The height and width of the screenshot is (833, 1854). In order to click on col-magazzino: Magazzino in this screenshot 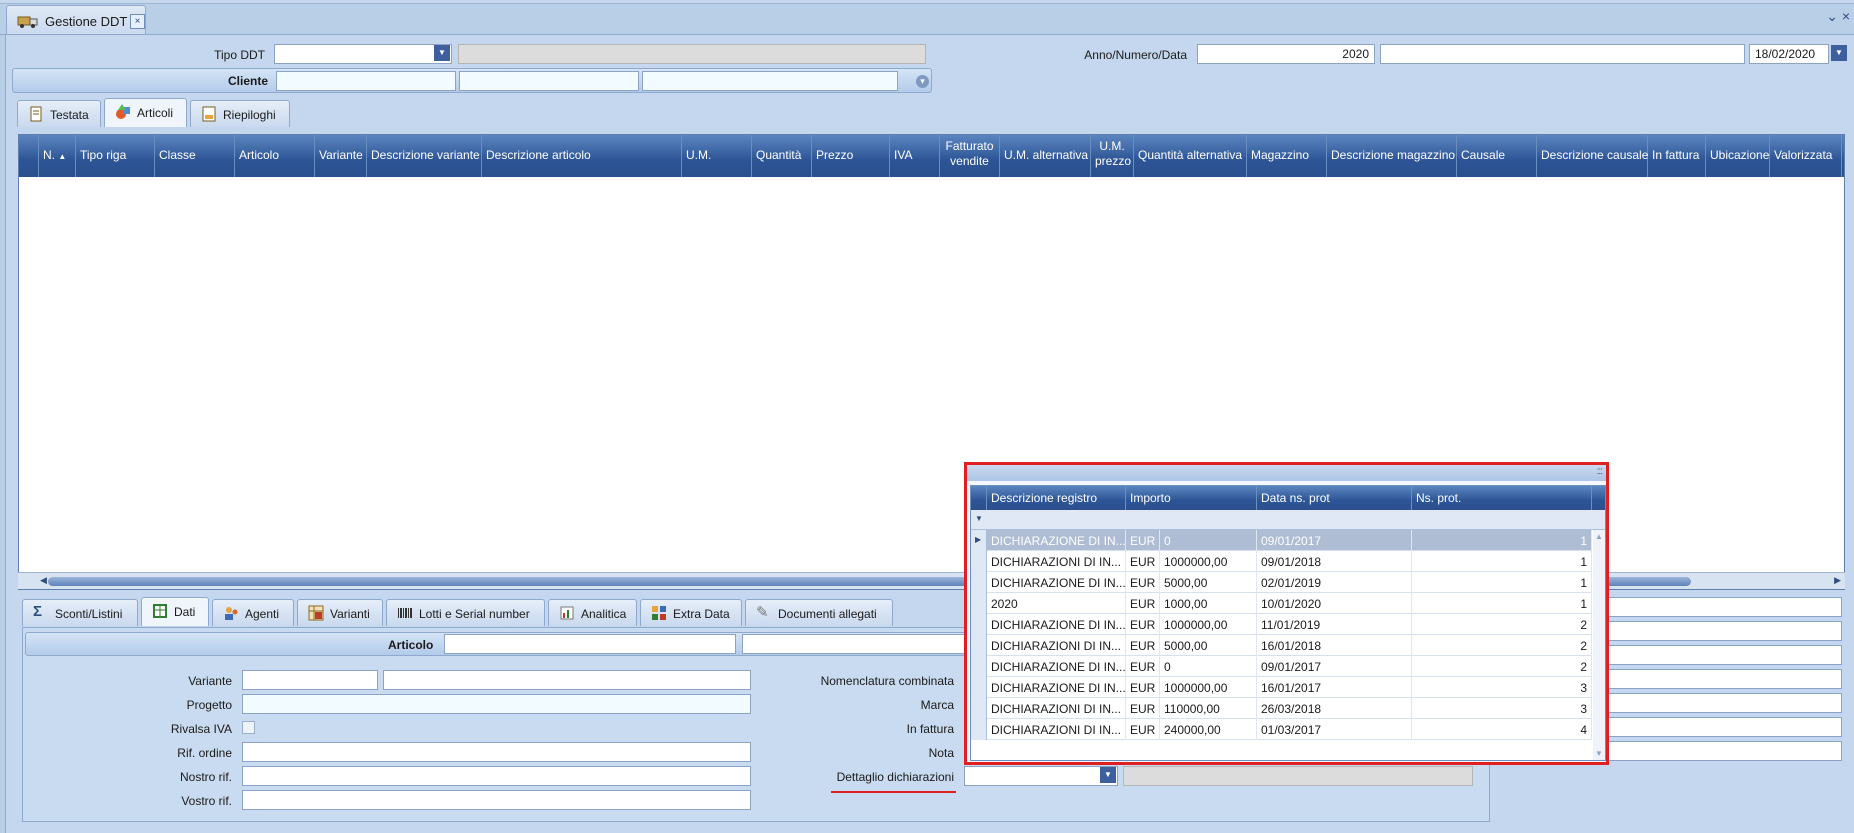, I will do `click(1287, 156)`.